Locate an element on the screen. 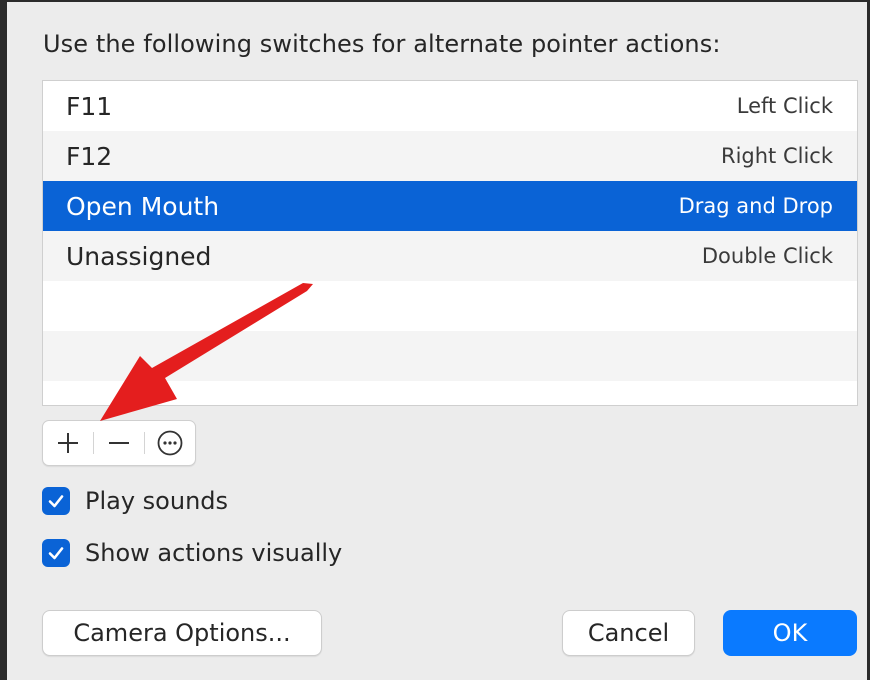 The width and height of the screenshot is (870, 680). table-row: F12 Right Click is located at coordinates (450, 156).